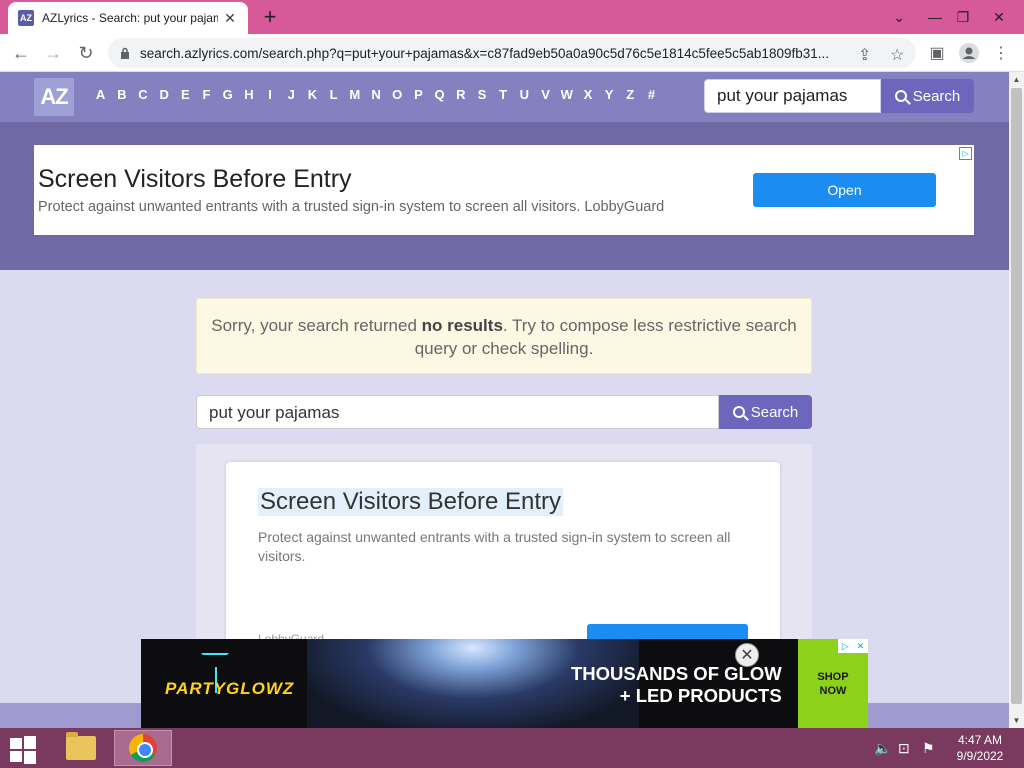 This screenshot has height=768, width=1024. What do you see at coordinates (1016, 79) in the screenshot?
I see `scroll-up-icon: ▲` at bounding box center [1016, 79].